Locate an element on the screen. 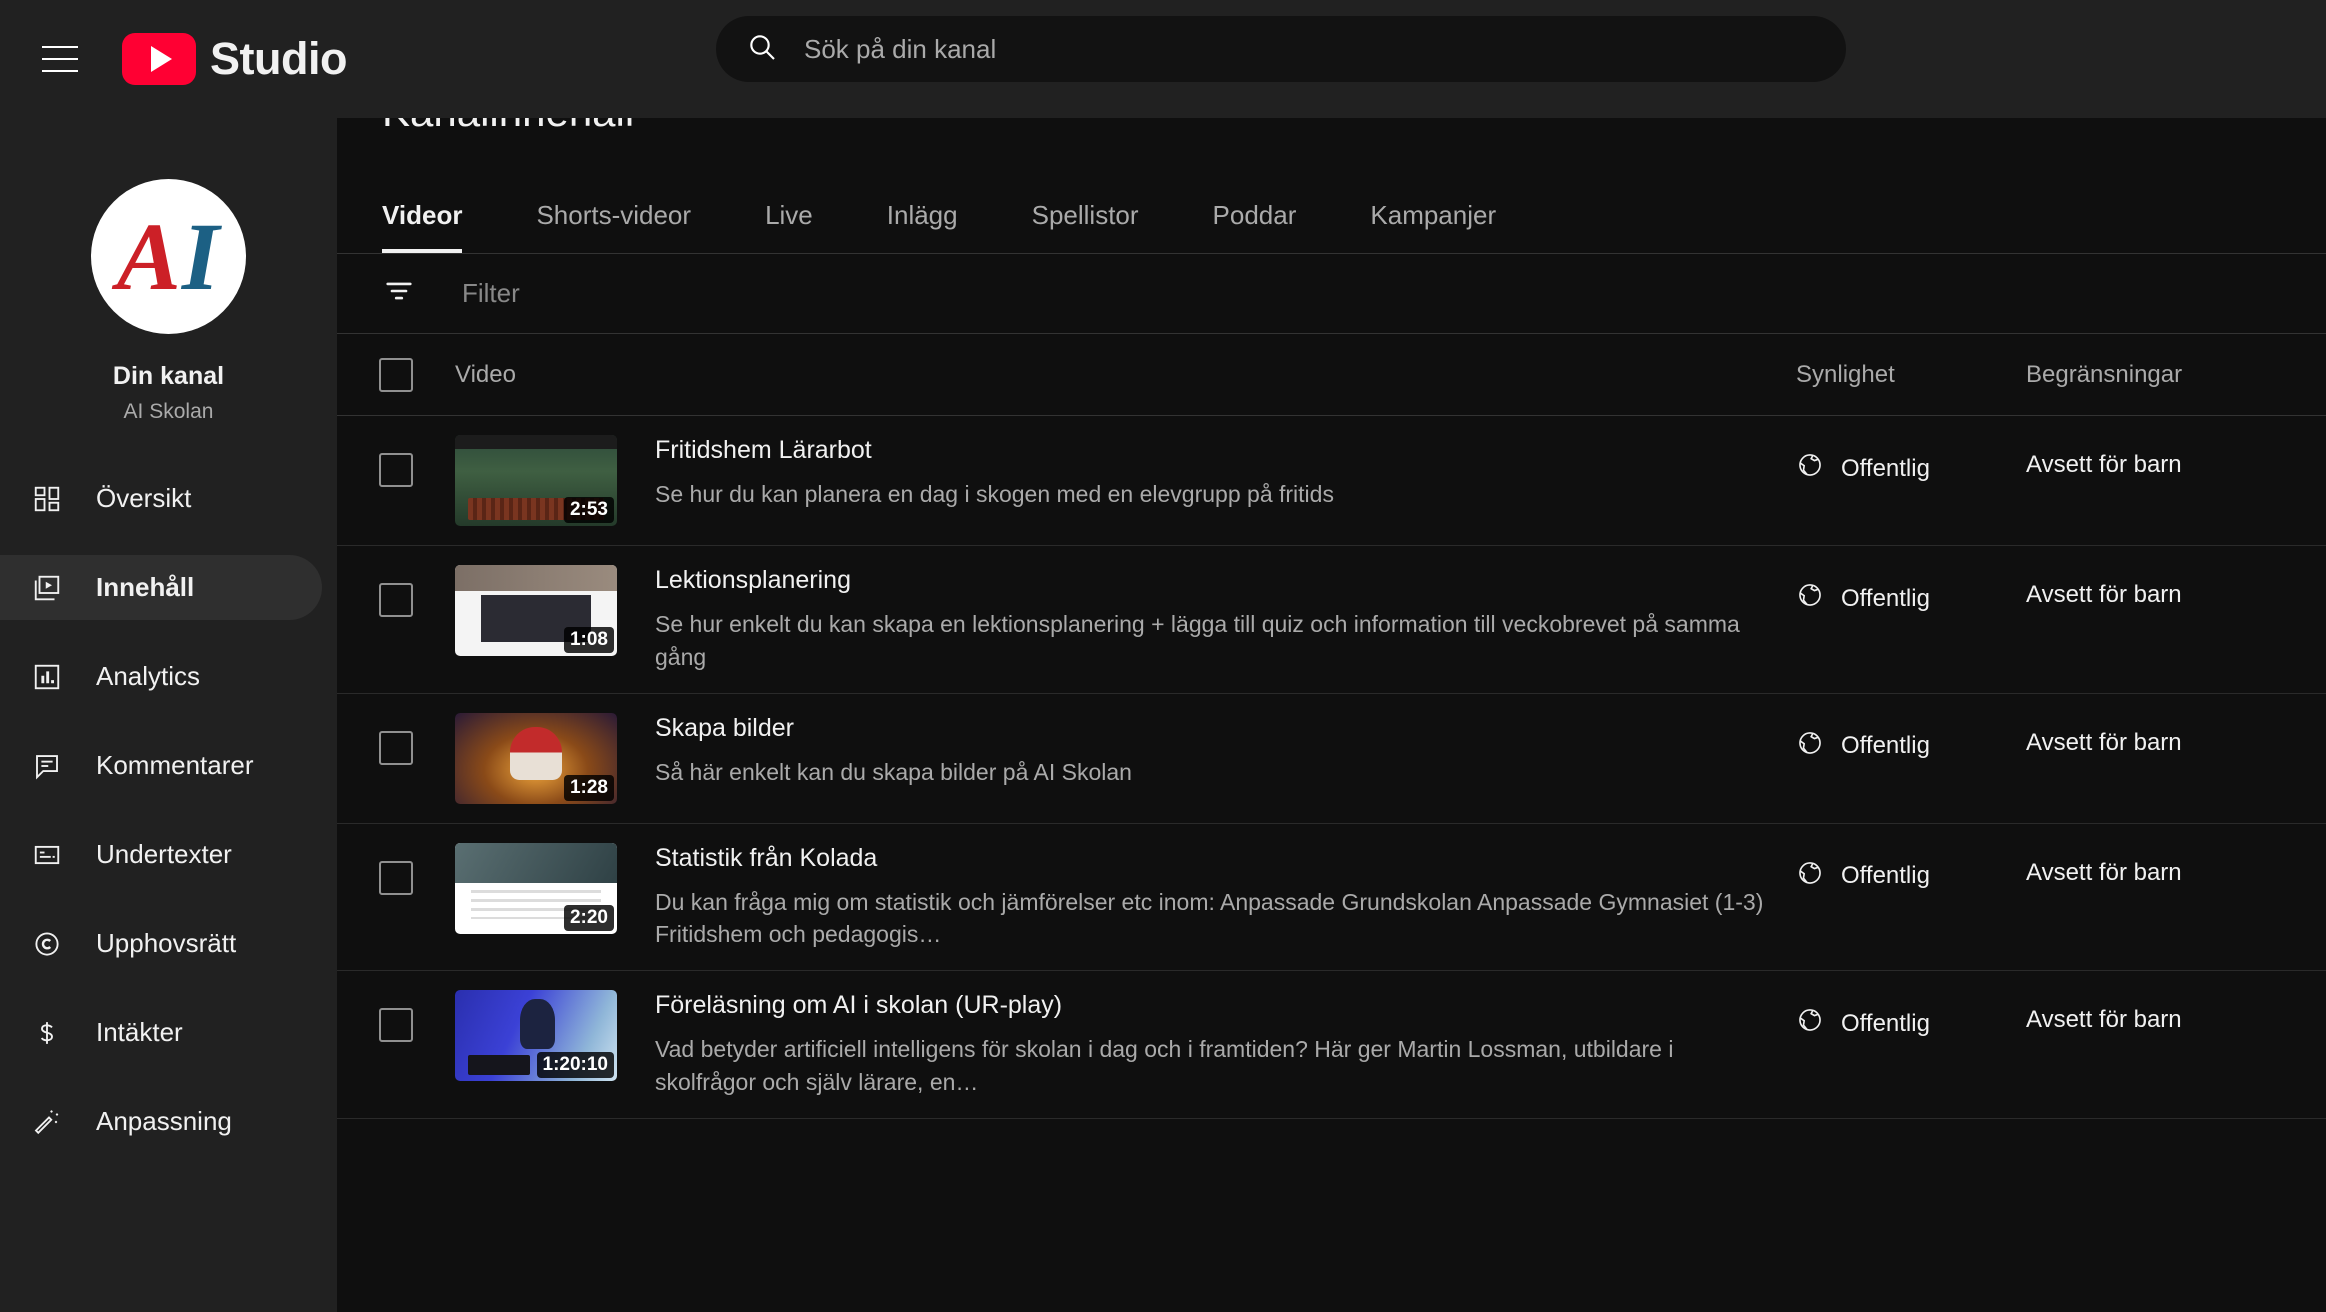  tab-poddar: Poddar is located at coordinates (1255, 226).